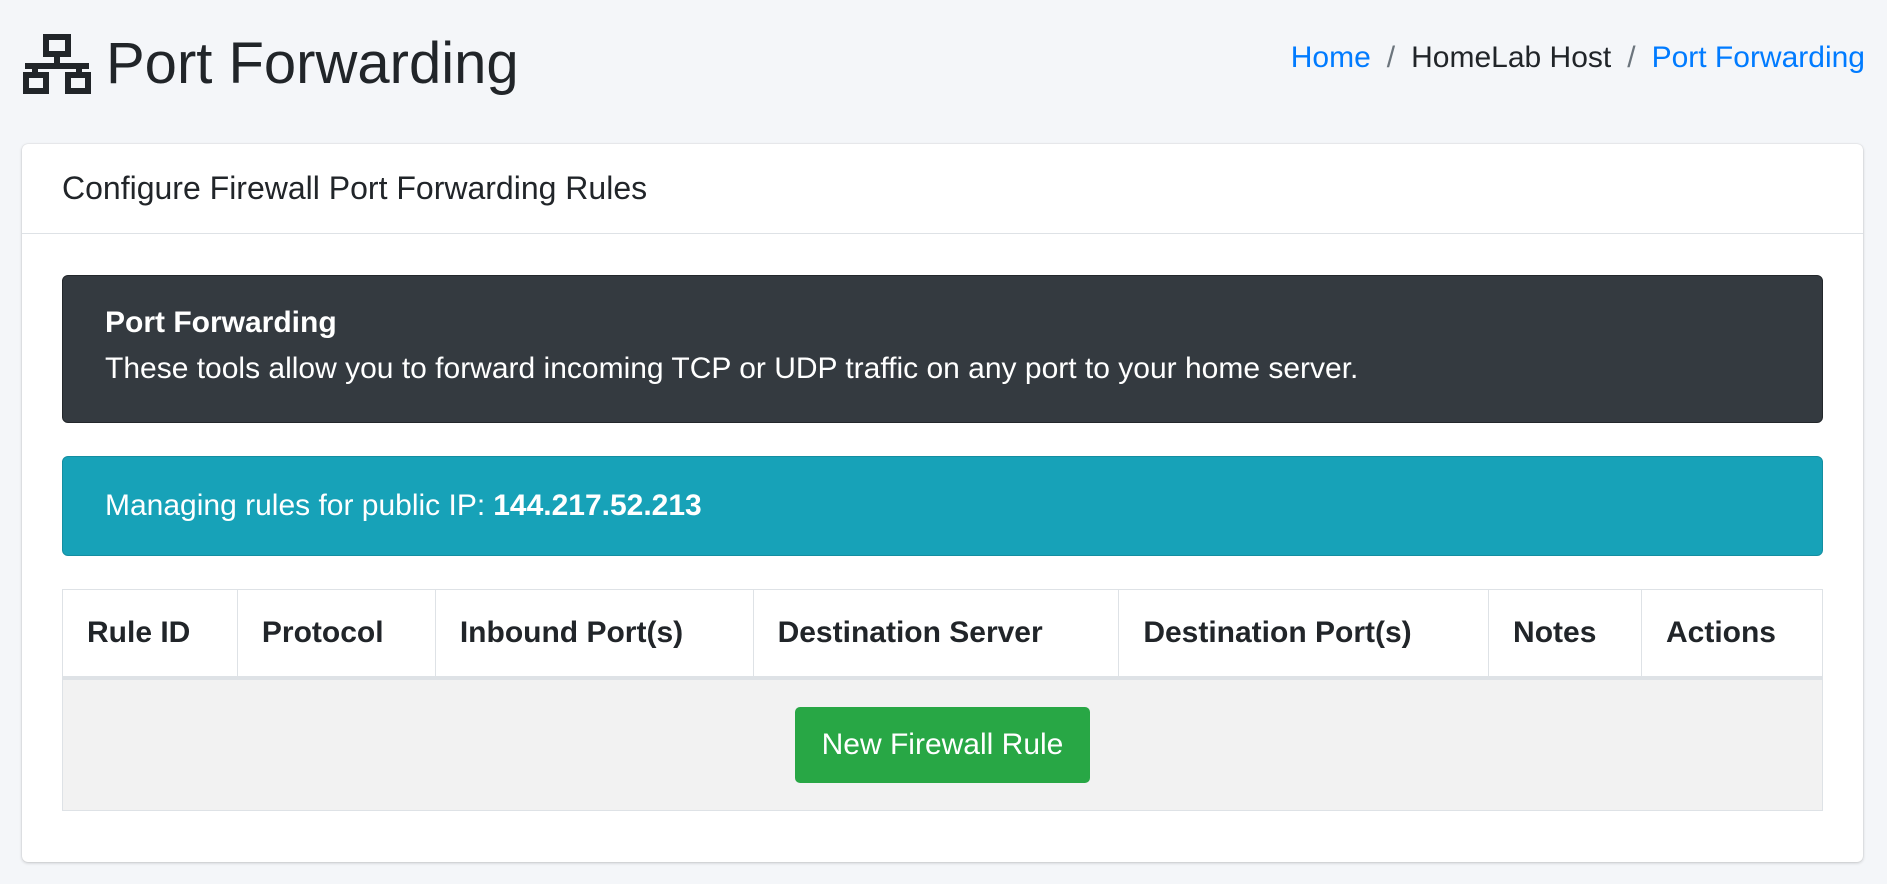  What do you see at coordinates (1758, 58) in the screenshot?
I see `breadcrumb-current-link: Port Forwarding` at bounding box center [1758, 58].